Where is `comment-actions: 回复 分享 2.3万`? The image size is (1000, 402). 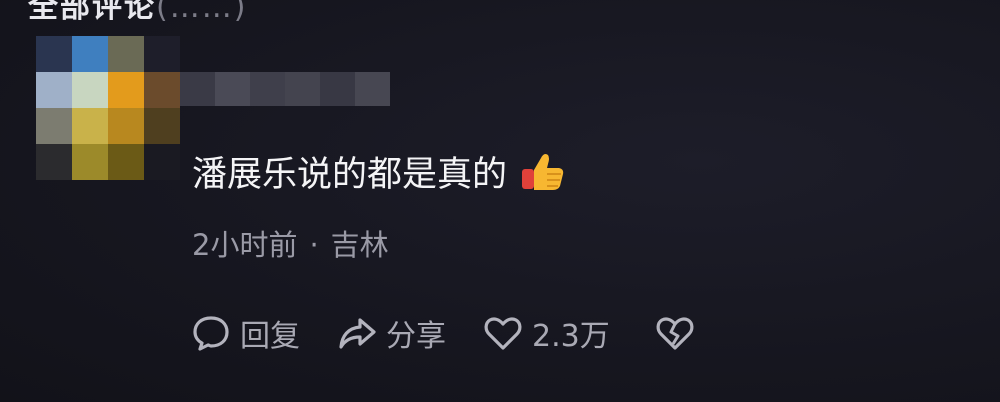
comment-actions: 回复 分享 2.3万 is located at coordinates (443, 333).